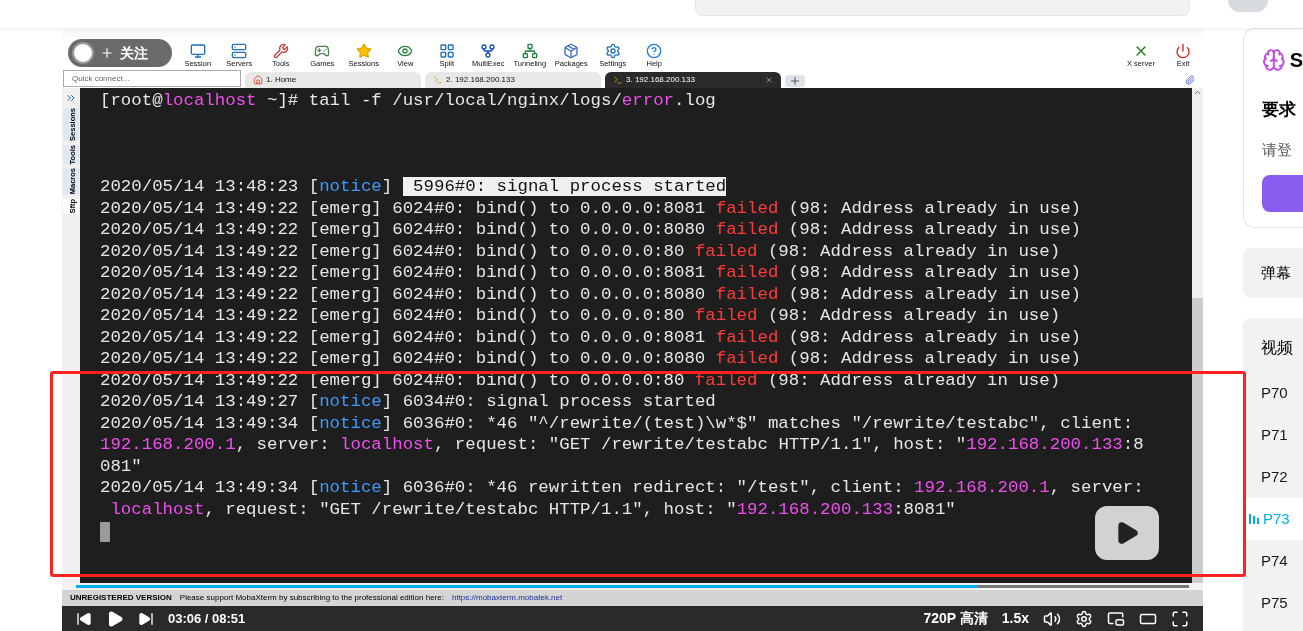  Describe the element at coordinates (507, 598) in the screenshot. I see `status-link: https://mobaxterm.mobatek.net` at that location.